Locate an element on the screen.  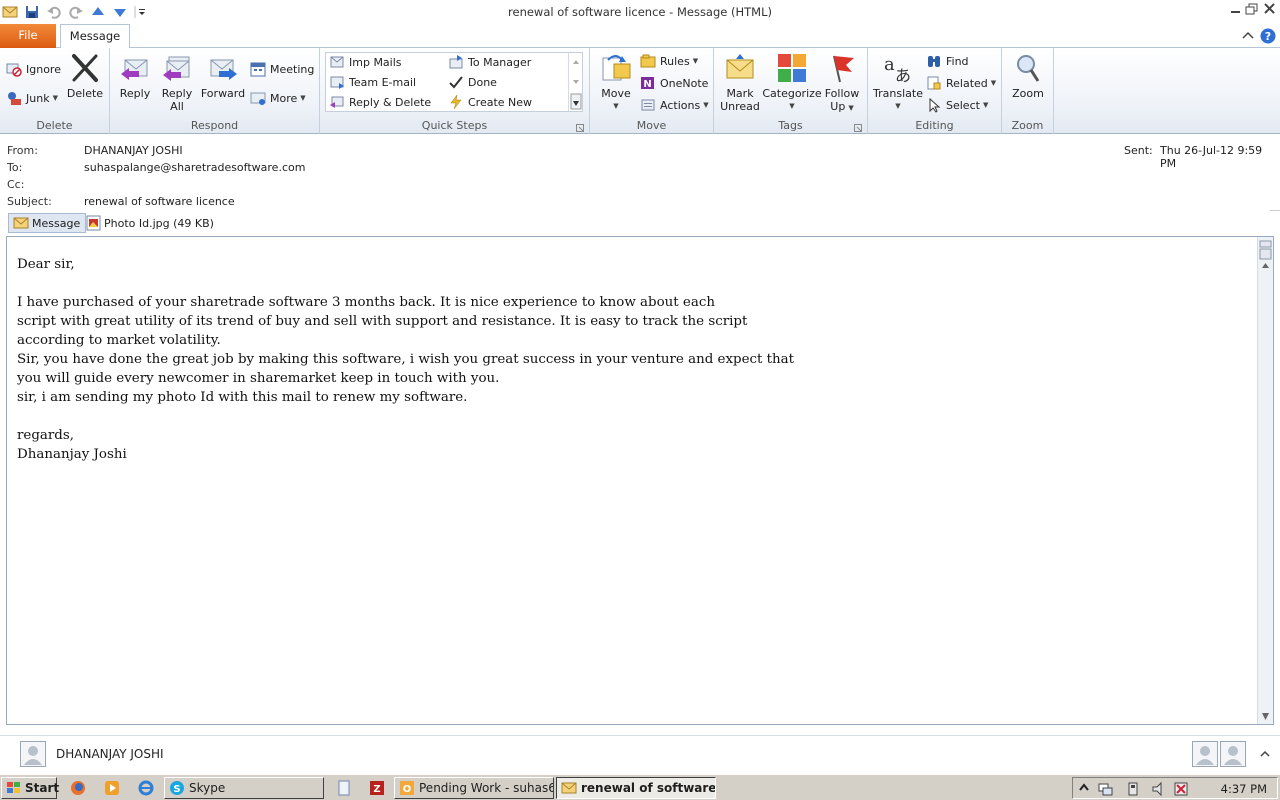
zoom-group-label: Zoom is located at coordinates (1027, 125).